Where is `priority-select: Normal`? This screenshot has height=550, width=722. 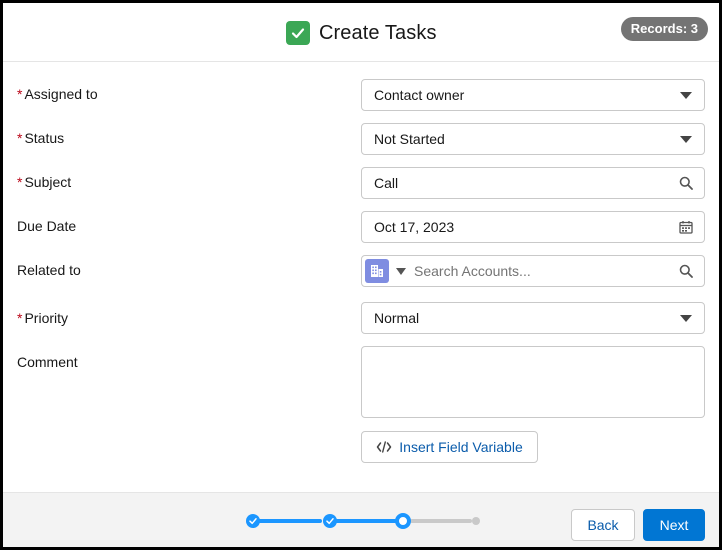
priority-select: Normal is located at coordinates (533, 318).